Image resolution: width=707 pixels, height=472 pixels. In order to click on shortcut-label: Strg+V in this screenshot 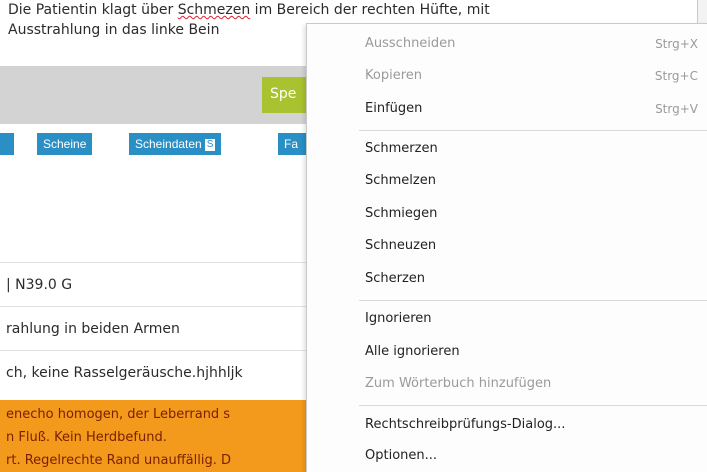, I will do `click(676, 109)`.